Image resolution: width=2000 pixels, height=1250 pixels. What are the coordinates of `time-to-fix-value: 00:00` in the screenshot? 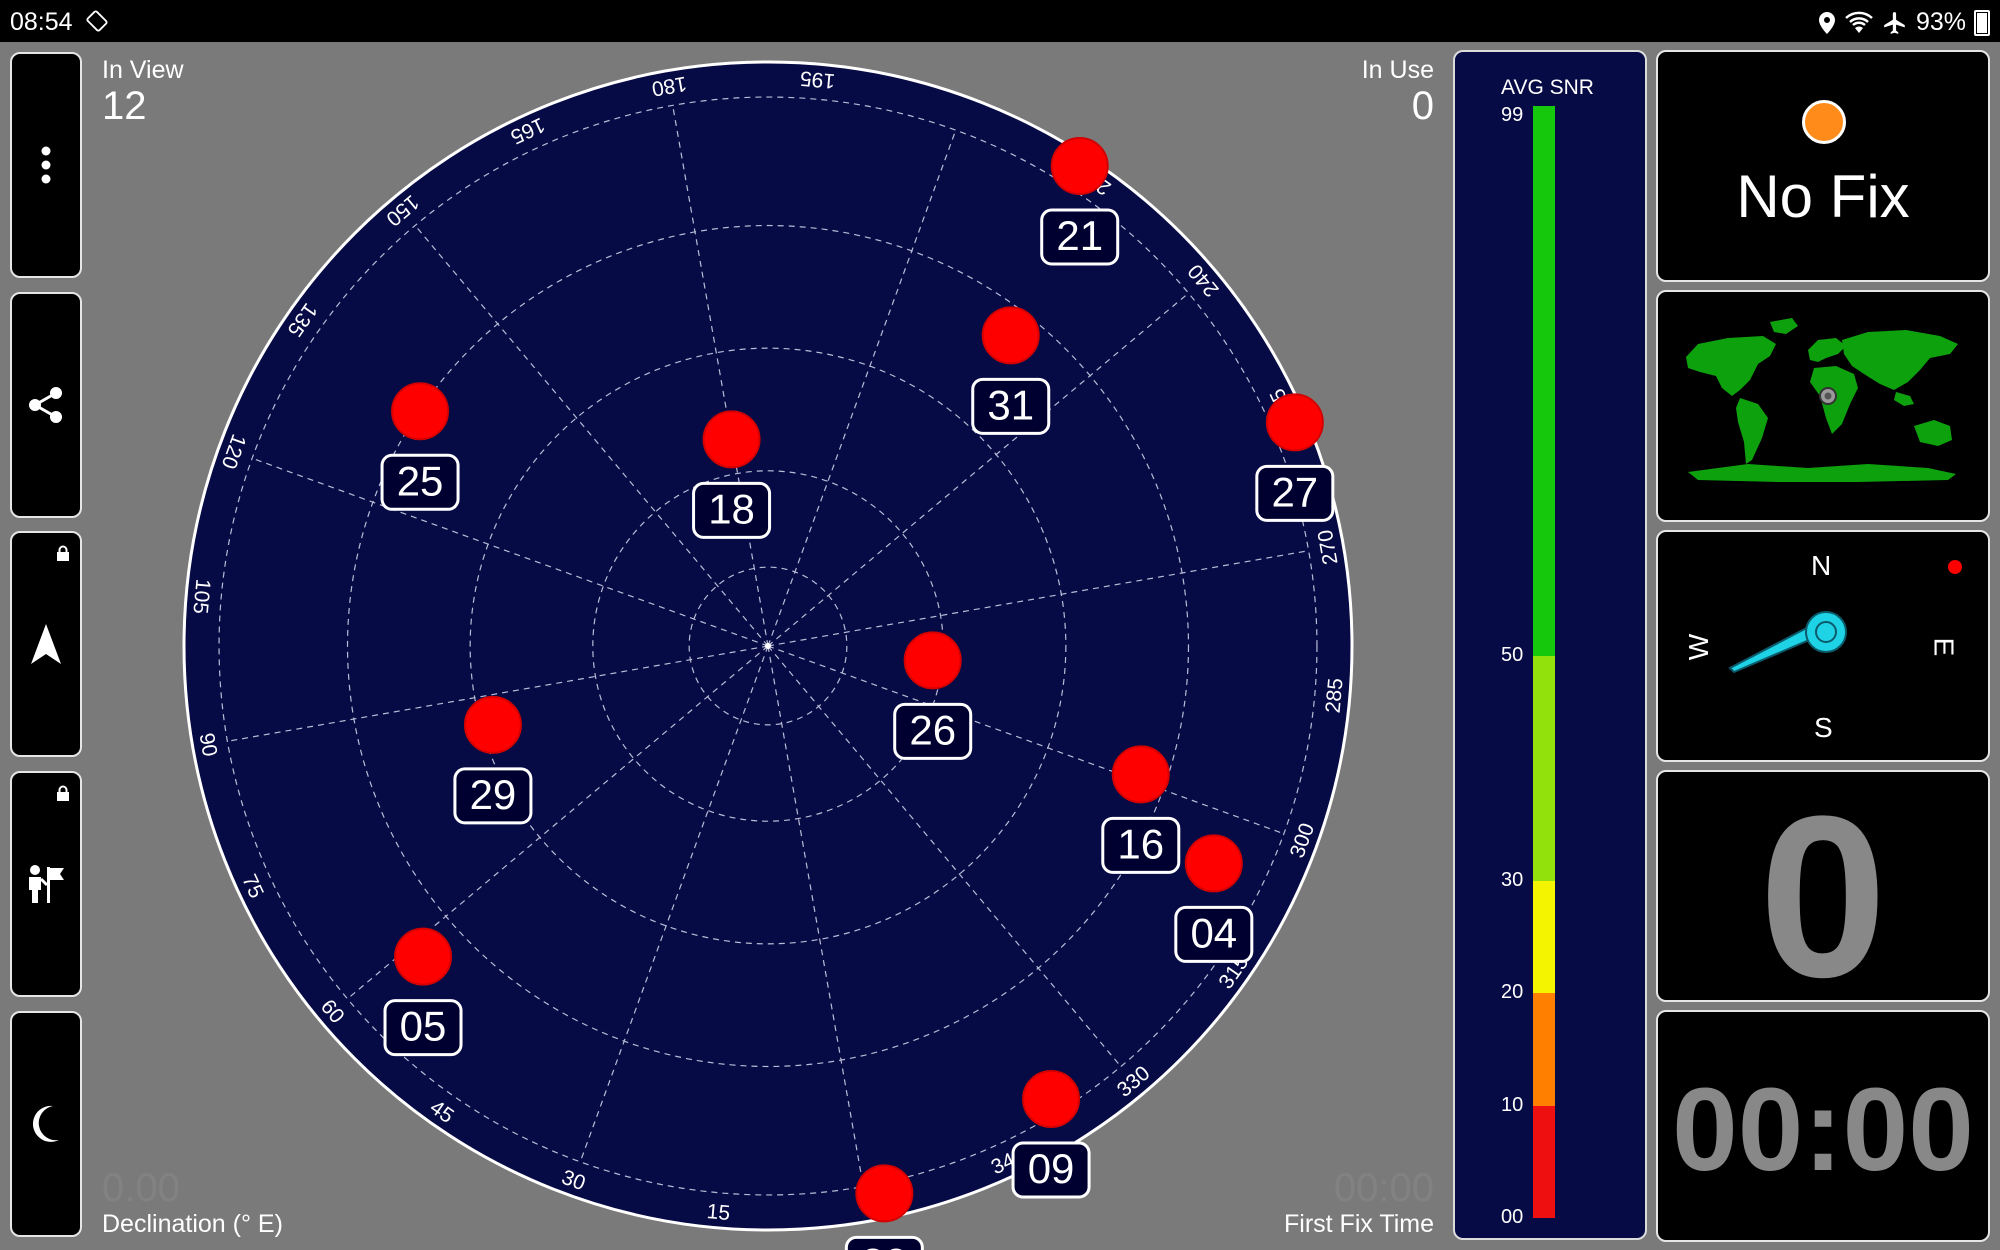 It's located at (1823, 1130).